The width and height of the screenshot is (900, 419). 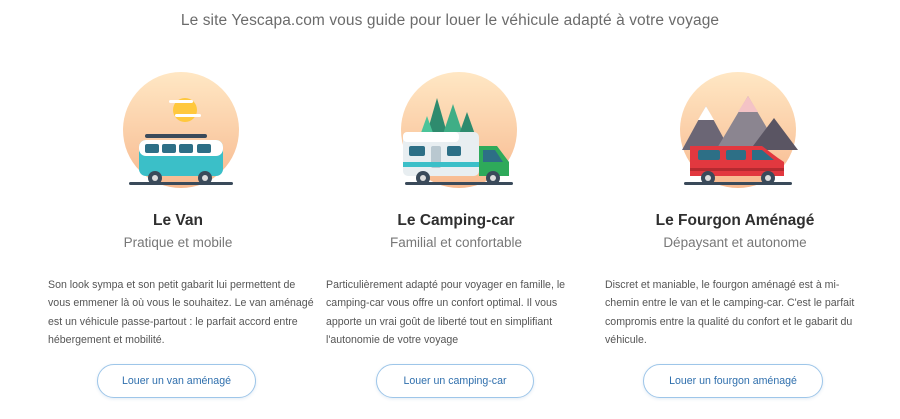 I want to click on card-subtitle: Familial et confortable, so click(x=456, y=242).